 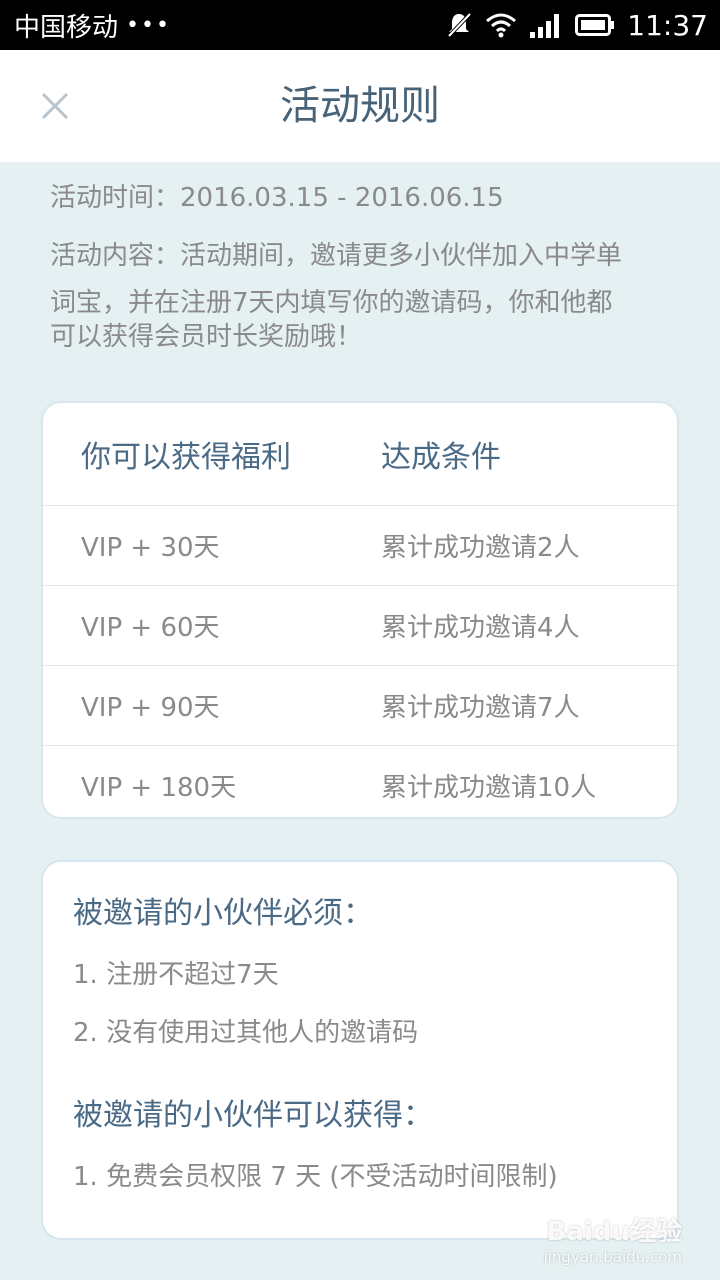 I want to click on page-title: 活动规则, so click(x=360, y=106).